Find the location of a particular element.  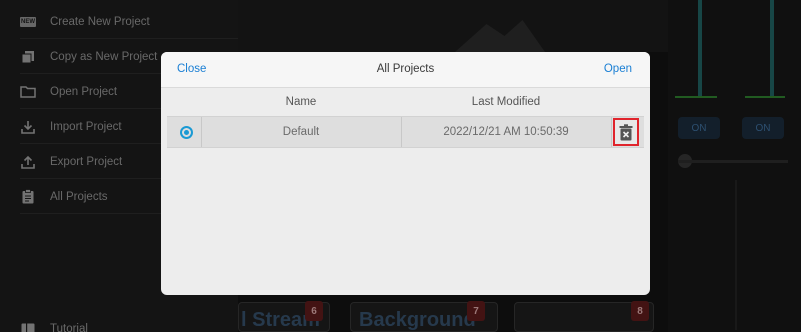

trash-icon is located at coordinates (626, 131).